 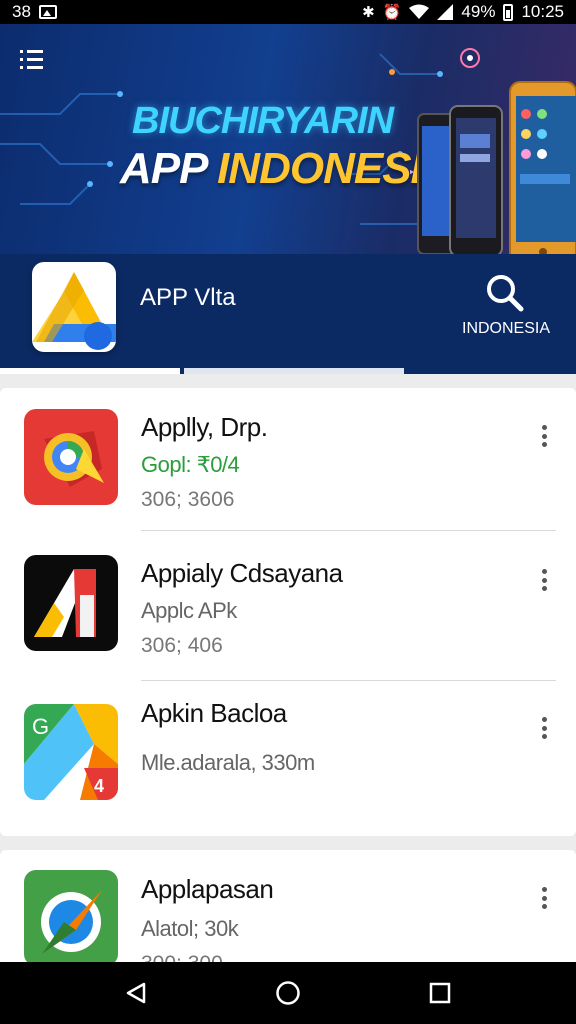 What do you see at coordinates (189, 610) in the screenshot?
I see `app-subtitle: Applc APk` at bounding box center [189, 610].